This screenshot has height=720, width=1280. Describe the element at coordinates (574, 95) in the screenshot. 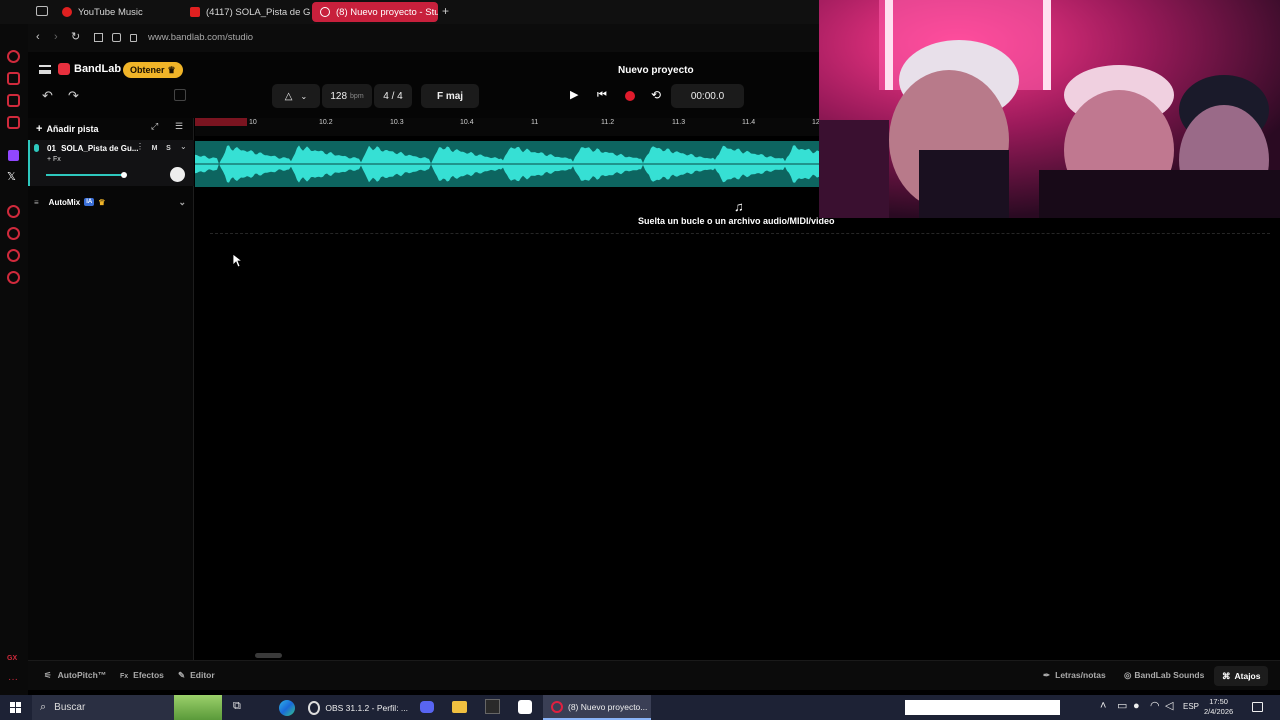

I see `play-button: ▶` at that location.